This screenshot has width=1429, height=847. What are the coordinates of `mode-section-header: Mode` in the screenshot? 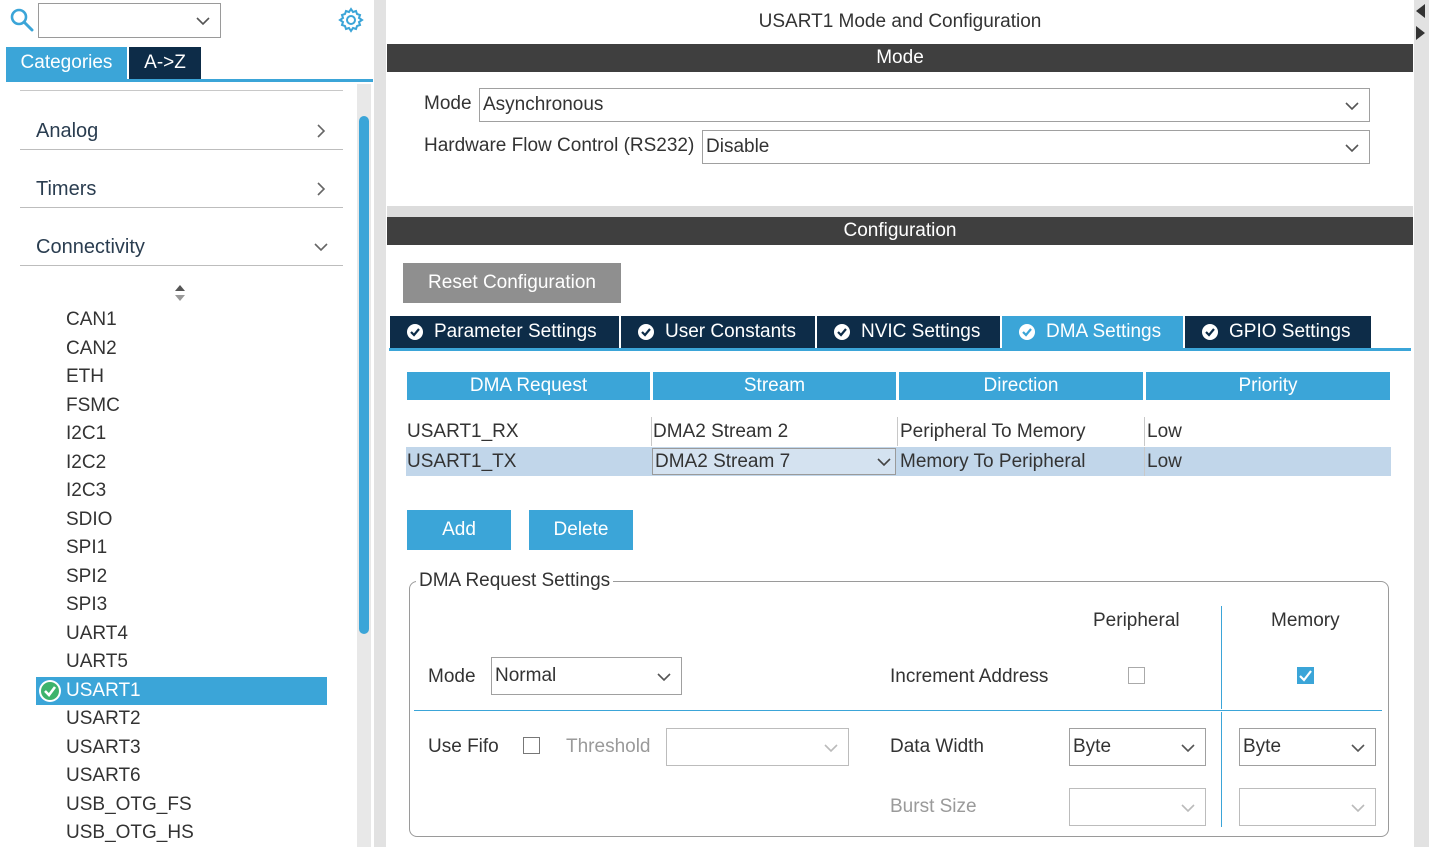 It's located at (900, 58).